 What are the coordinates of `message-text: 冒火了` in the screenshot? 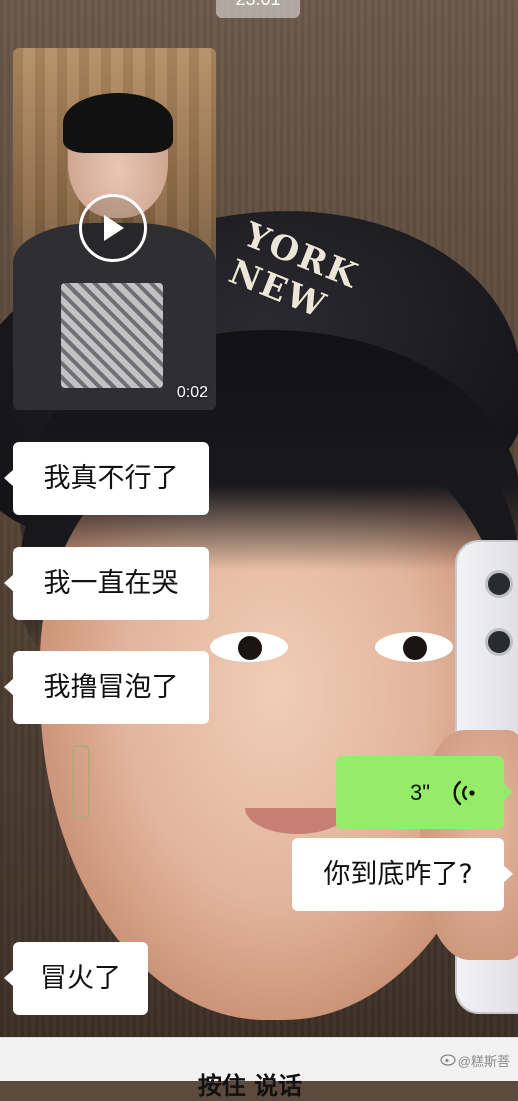 It's located at (80, 978).